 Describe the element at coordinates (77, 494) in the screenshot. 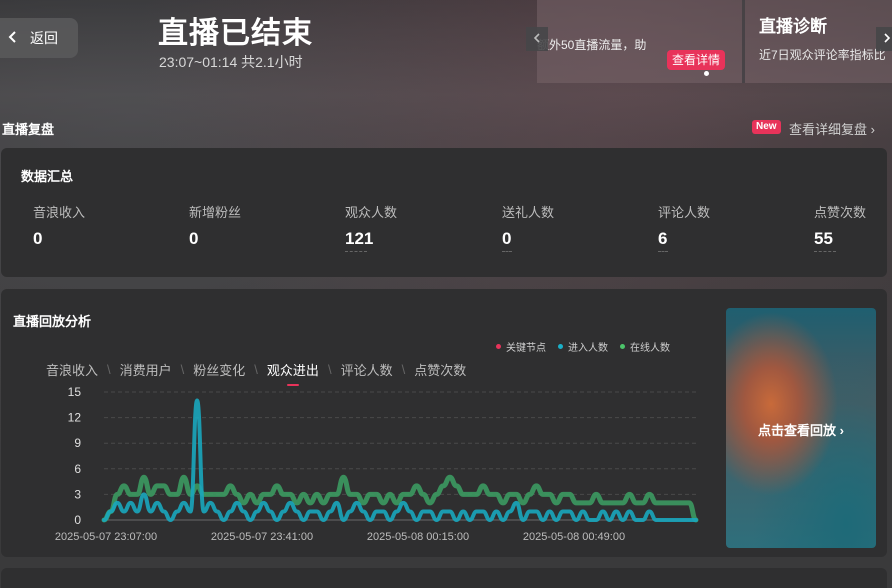

I see `y-tick-label: 3` at that location.